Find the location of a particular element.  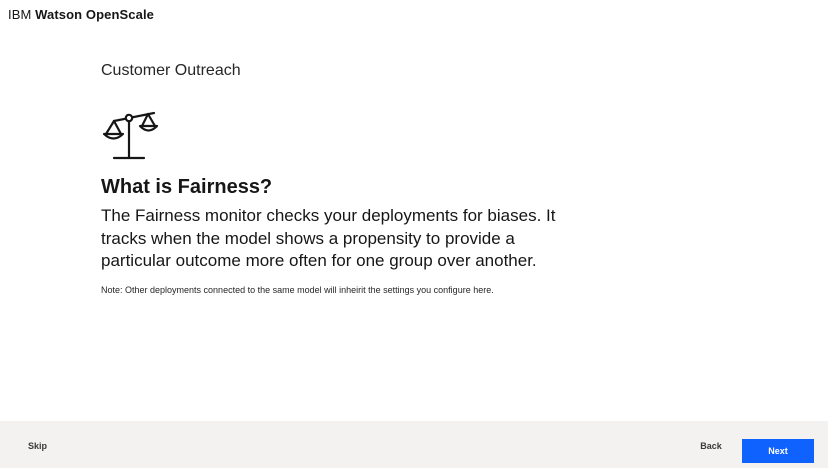

brand-prefix: IBM is located at coordinates (20, 14).